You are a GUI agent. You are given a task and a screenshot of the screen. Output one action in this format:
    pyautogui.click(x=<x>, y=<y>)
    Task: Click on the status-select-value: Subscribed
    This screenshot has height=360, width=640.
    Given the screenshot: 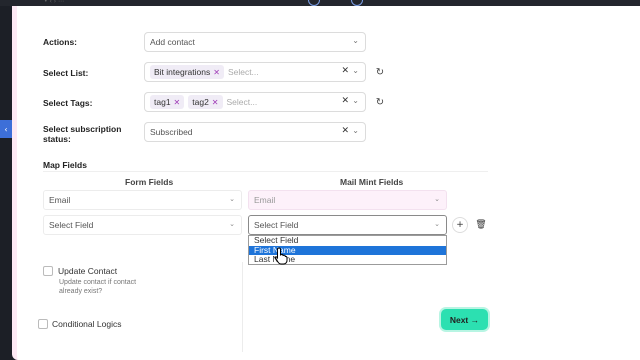 What is the action you would take?
    pyautogui.click(x=171, y=132)
    